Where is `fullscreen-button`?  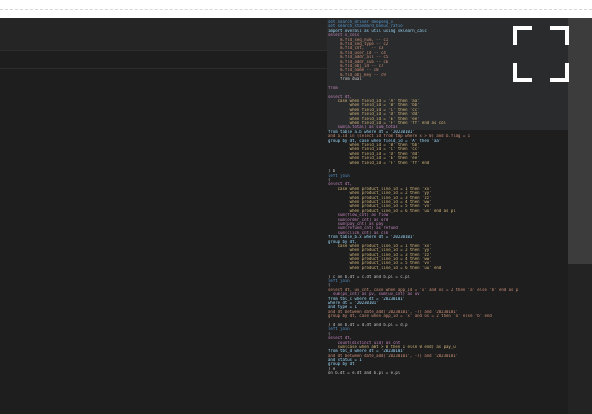
fullscreen-button is located at coordinates (541, 54).